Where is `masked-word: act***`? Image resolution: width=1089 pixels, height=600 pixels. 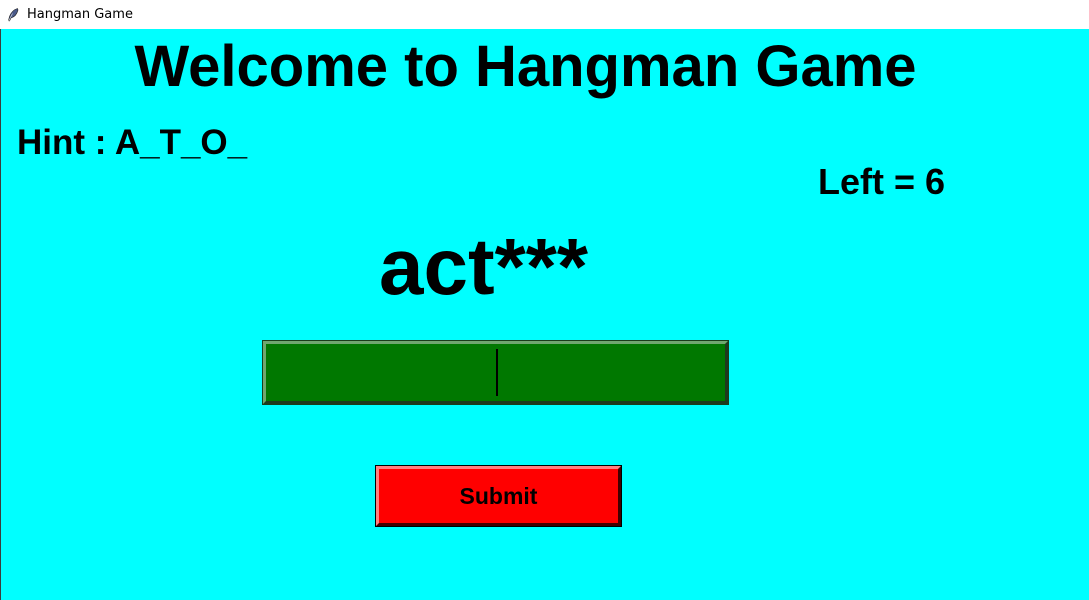
masked-word: act*** is located at coordinates (484, 266).